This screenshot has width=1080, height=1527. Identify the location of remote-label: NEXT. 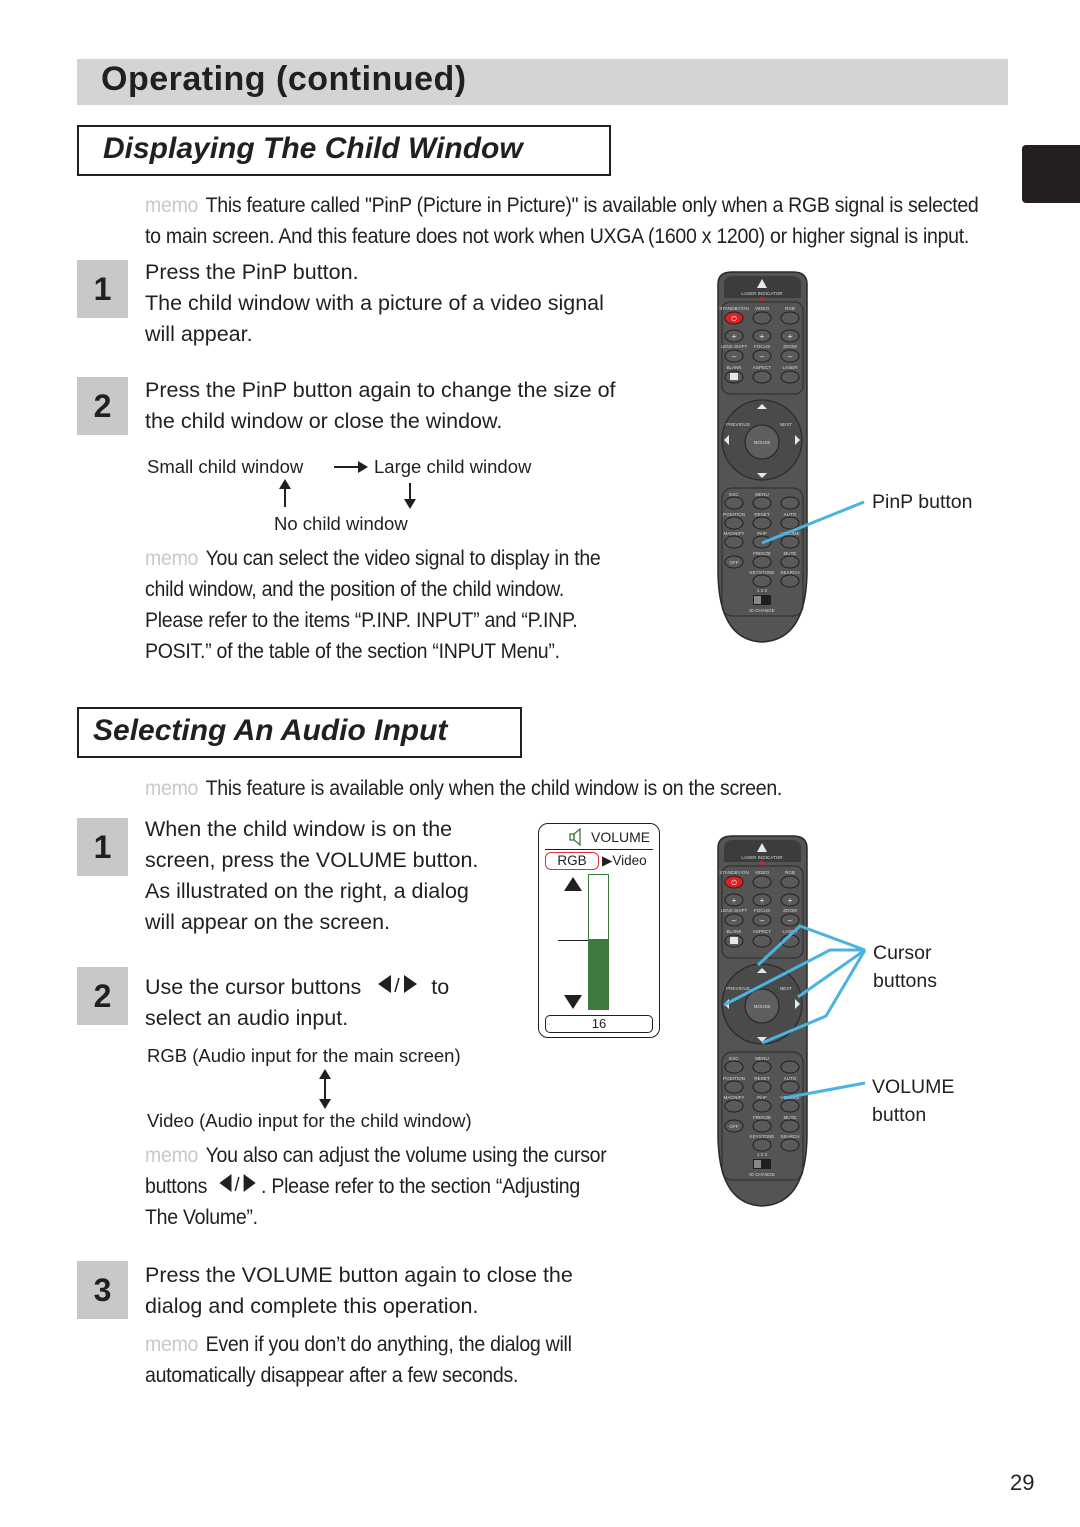
(786, 424).